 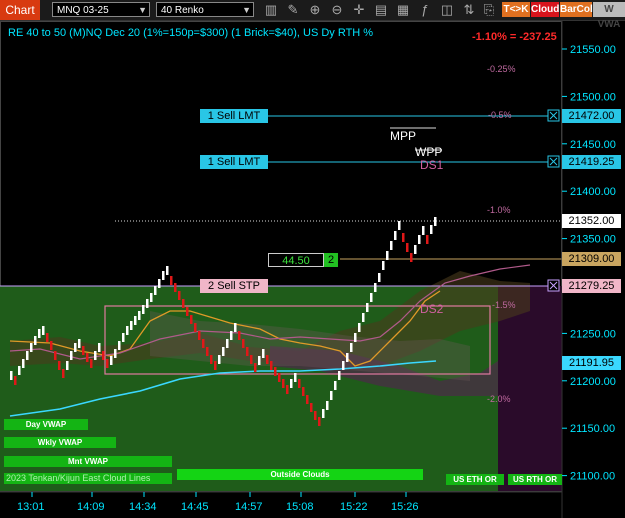 What do you see at coordinates (591, 286) in the screenshot?
I see `stop-price-marker: 21279.25` at bounding box center [591, 286].